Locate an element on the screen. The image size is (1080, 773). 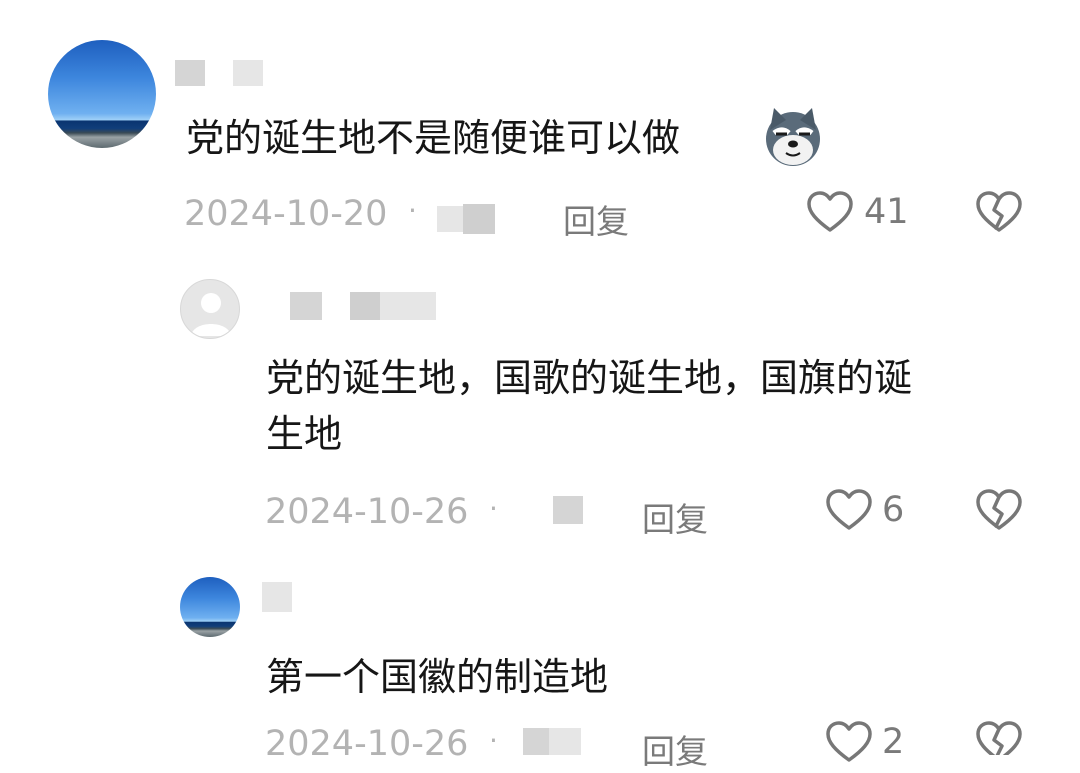
commenter-name-redacted is located at coordinates (225, 73).